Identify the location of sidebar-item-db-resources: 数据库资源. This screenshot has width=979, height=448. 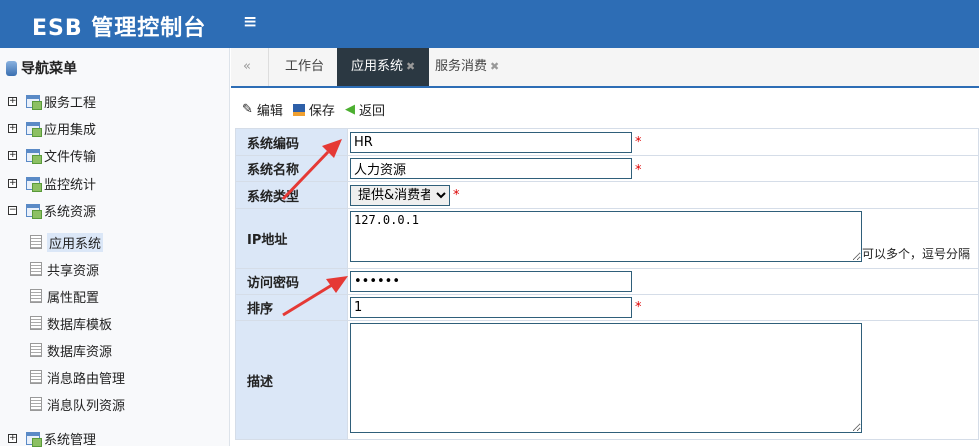
(71, 350).